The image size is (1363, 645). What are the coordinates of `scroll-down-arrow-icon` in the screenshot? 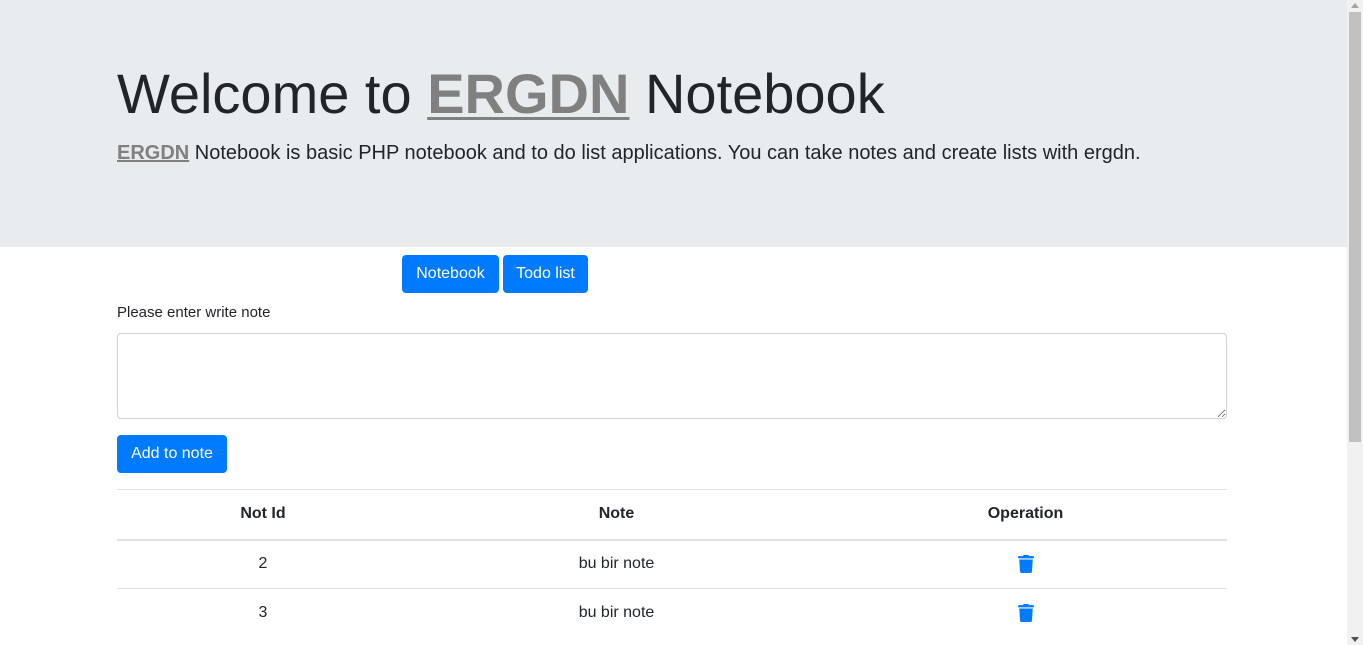 It's located at (1355, 639).